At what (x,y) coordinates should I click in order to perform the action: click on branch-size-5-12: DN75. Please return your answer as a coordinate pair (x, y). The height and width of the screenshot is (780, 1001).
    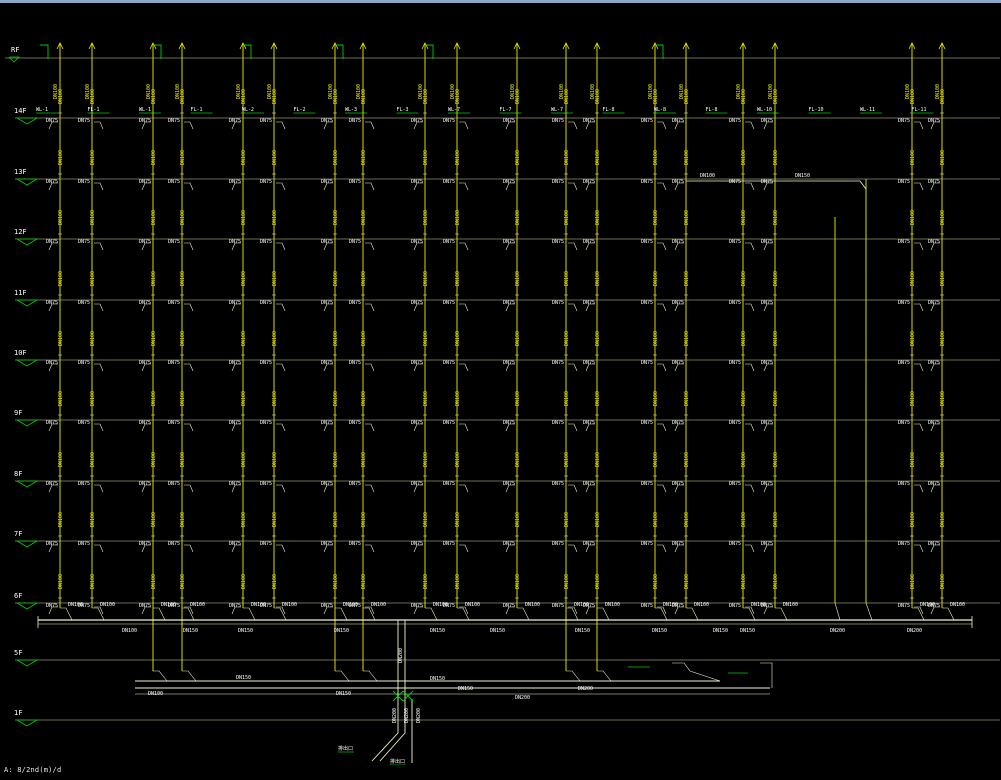
    Looking at the image, I should click on (589, 423).